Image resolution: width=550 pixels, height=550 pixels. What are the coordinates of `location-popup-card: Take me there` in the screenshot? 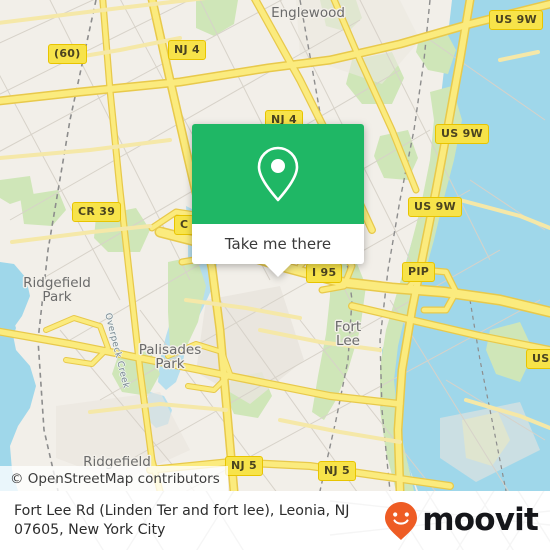 It's located at (278, 200).